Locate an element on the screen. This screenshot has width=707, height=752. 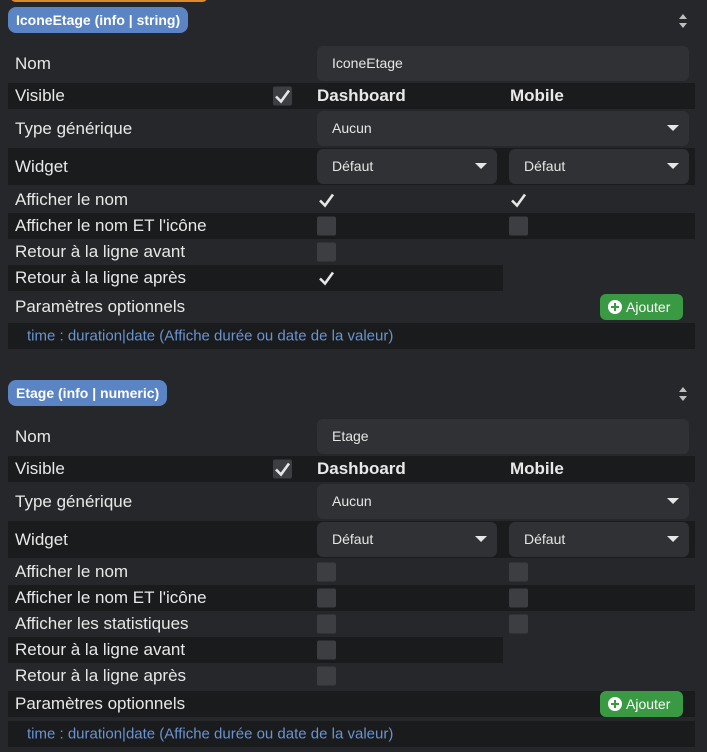
command-badge: IconeEtage (info | string) is located at coordinates (98, 20).